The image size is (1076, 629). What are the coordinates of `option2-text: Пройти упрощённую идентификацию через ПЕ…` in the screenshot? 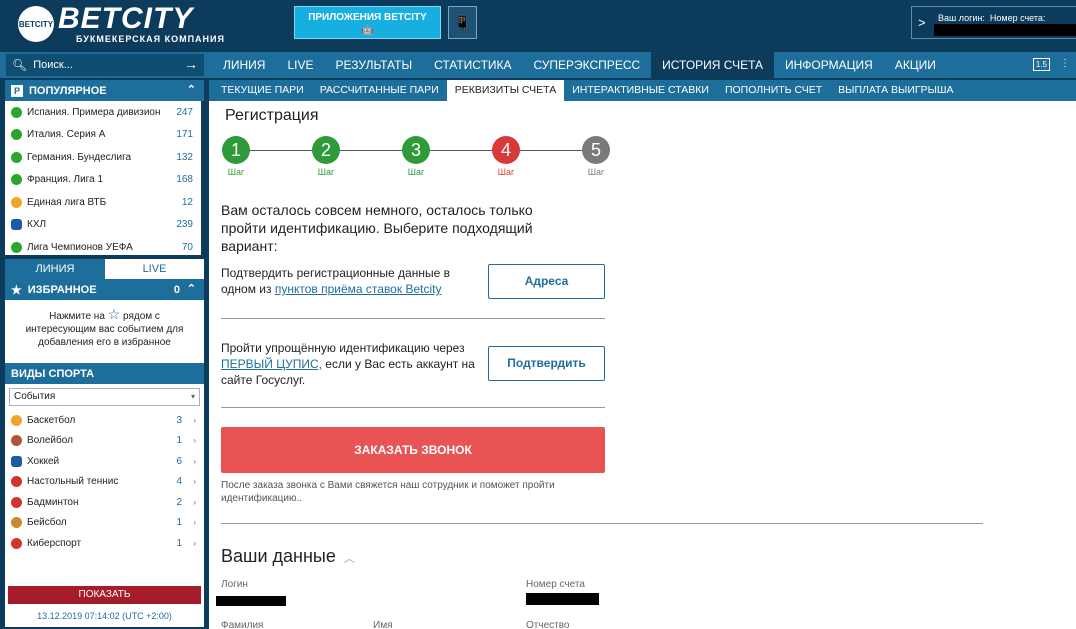 It's located at (348, 364).